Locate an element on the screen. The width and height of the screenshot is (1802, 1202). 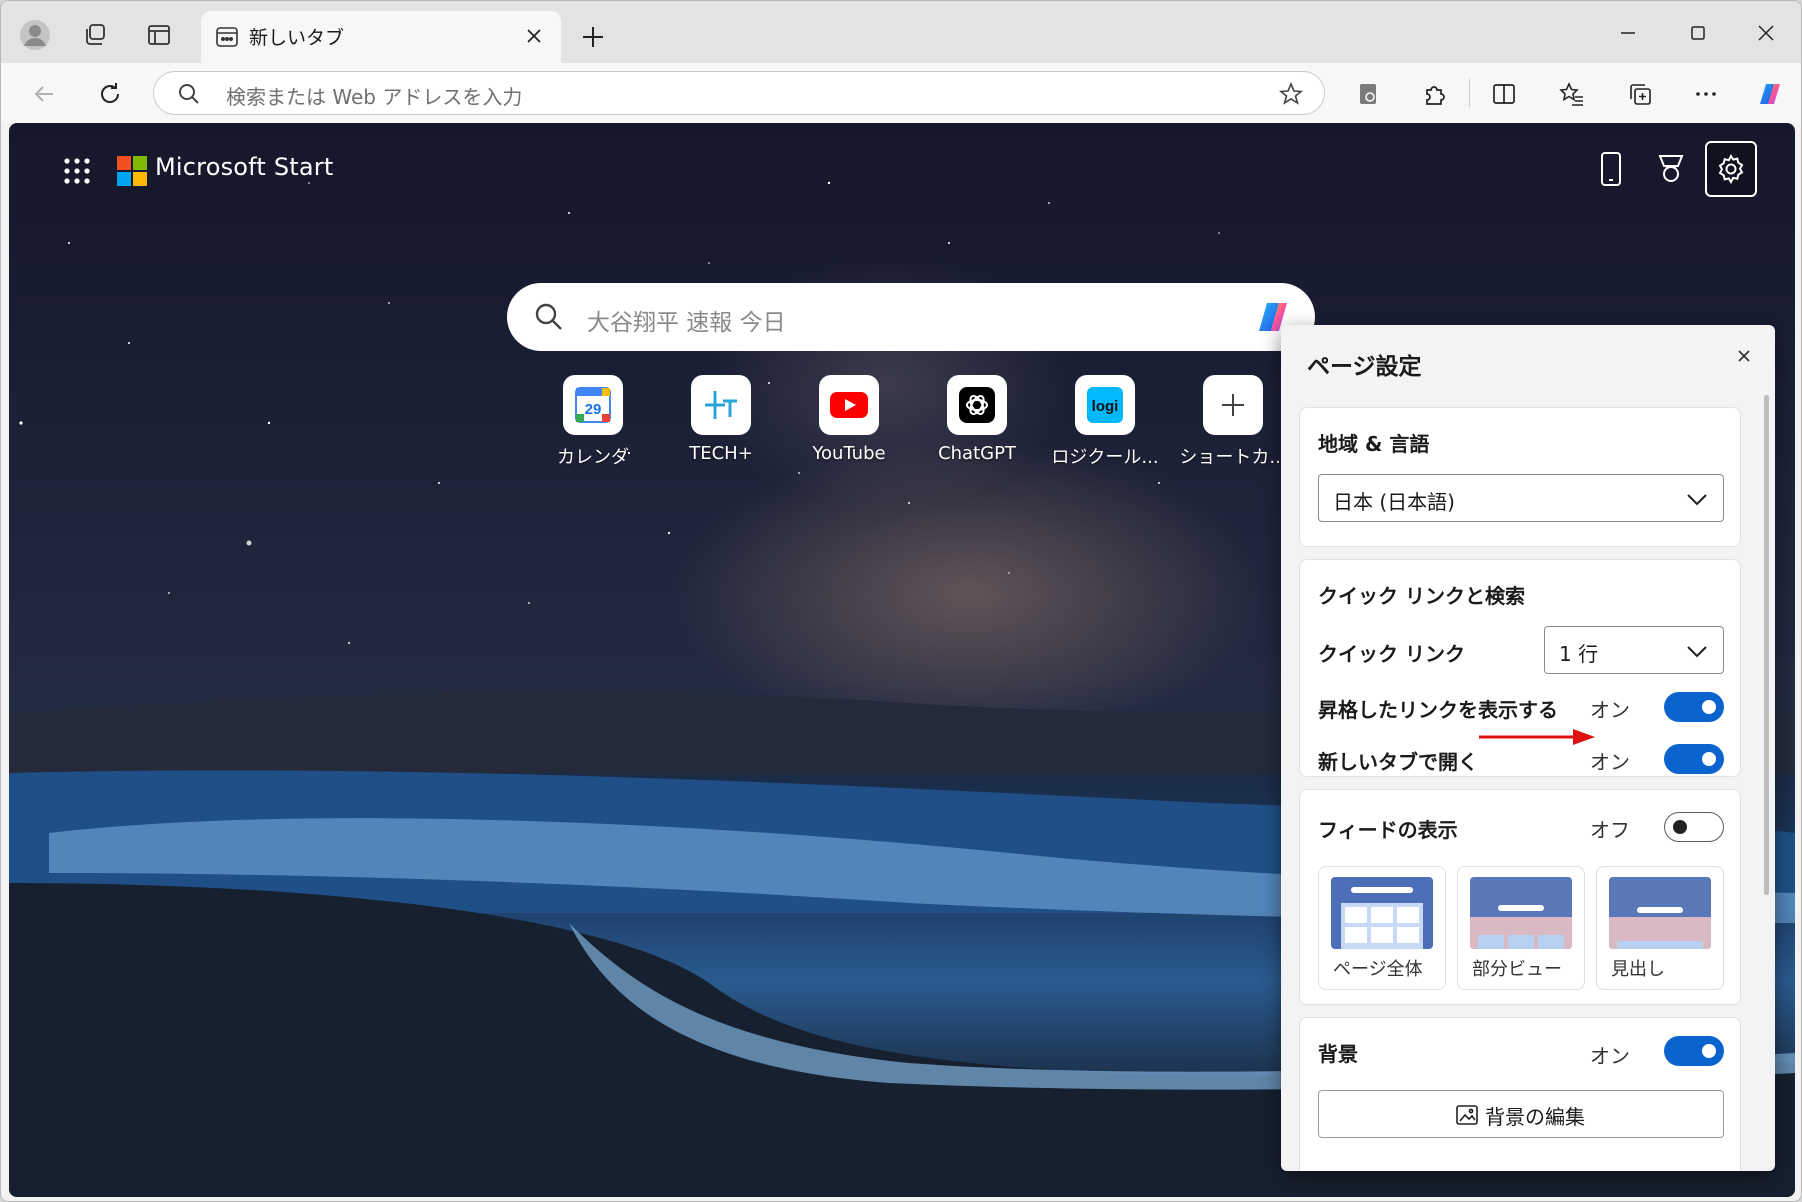
back-button is located at coordinates (44, 94).